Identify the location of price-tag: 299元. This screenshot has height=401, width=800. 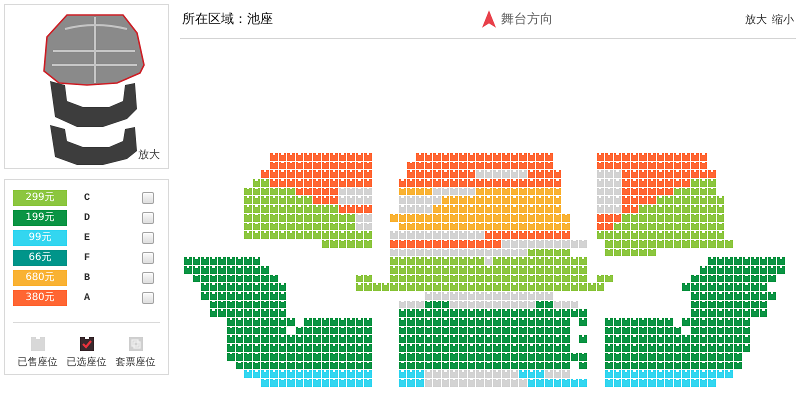
(40, 198).